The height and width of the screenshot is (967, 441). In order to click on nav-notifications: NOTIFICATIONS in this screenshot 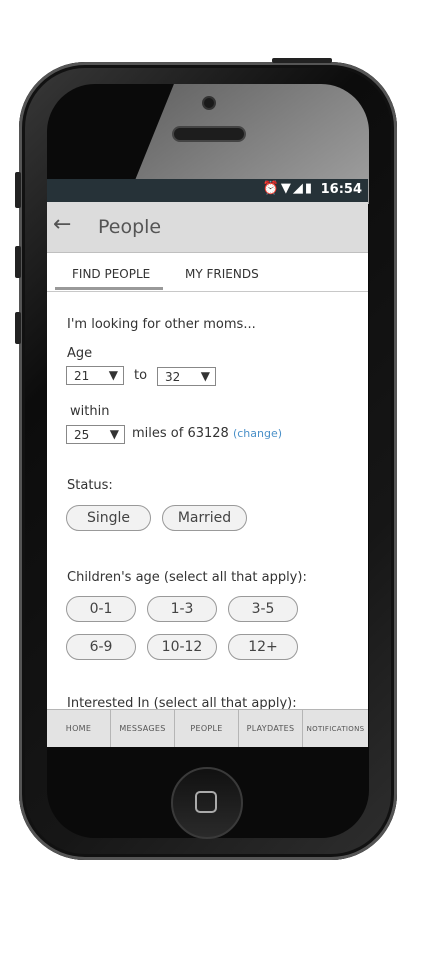, I will do `click(335, 728)`.